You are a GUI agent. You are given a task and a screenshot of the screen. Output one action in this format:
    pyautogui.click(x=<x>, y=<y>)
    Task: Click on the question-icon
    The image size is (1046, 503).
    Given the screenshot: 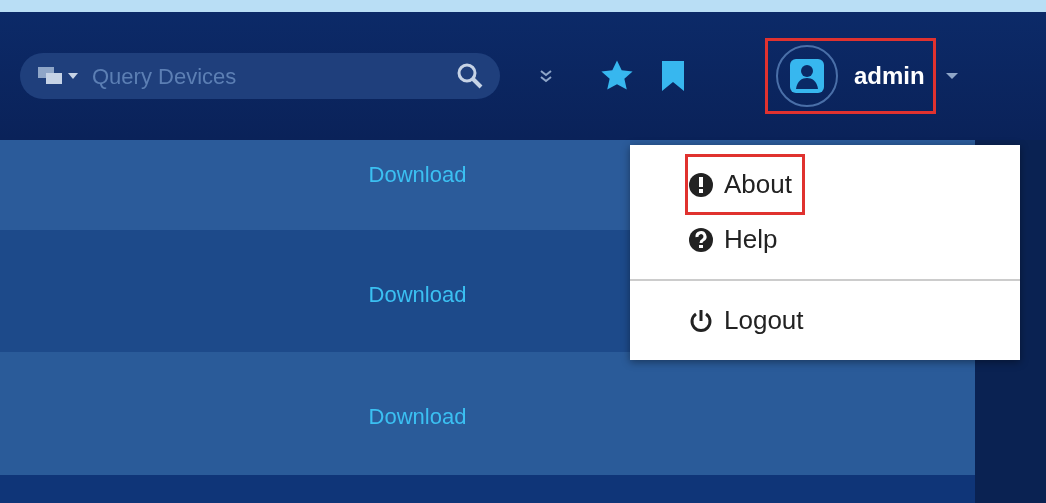 What is the action you would take?
    pyautogui.click(x=701, y=239)
    